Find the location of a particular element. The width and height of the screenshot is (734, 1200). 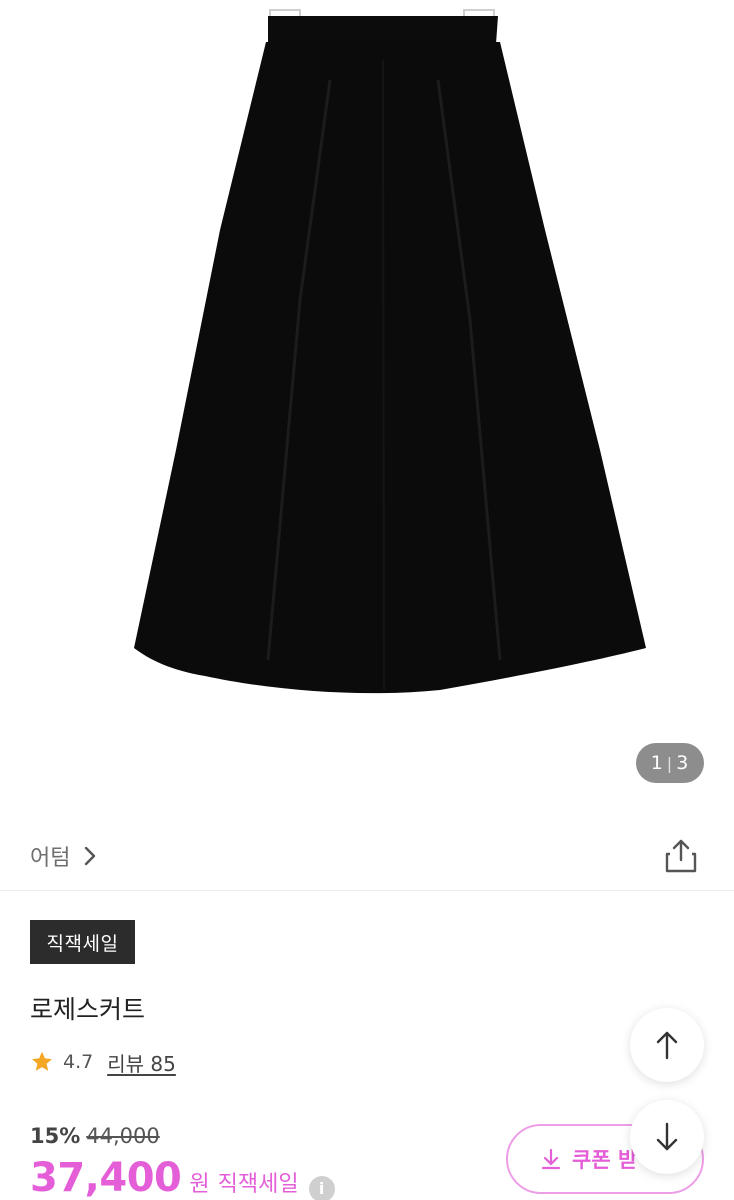

price-row: 37,400 원 직잭세일 i is located at coordinates (182, 1177).